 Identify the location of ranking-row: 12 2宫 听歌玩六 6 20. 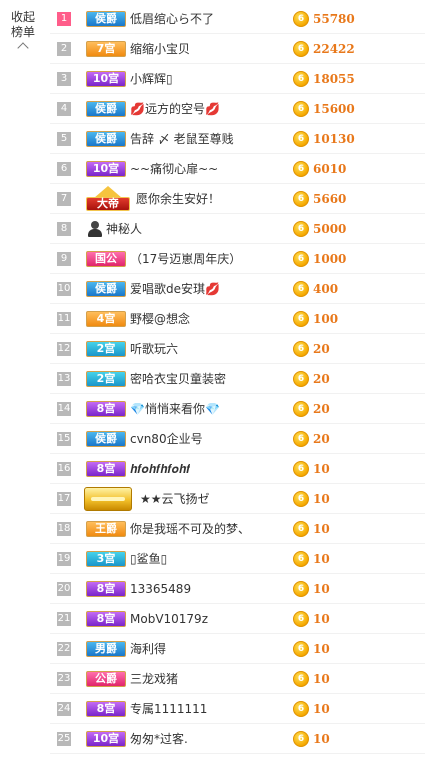
(237, 349).